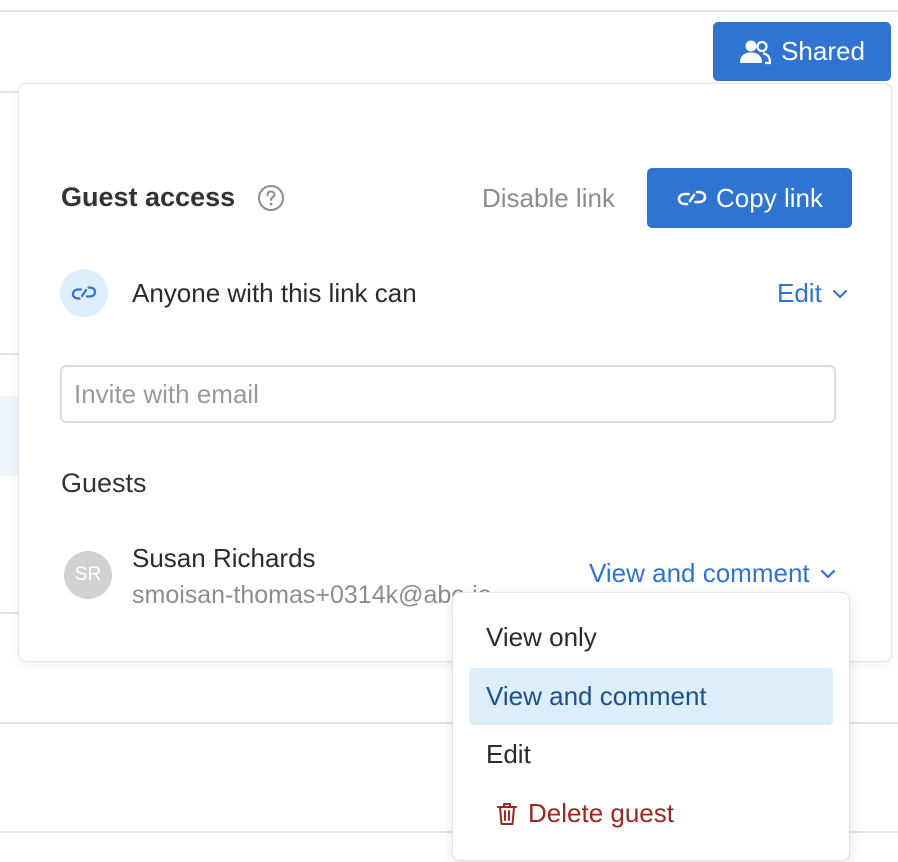 This screenshot has height=862, width=898. What do you see at coordinates (756, 52) in the screenshot?
I see `users-icon` at bounding box center [756, 52].